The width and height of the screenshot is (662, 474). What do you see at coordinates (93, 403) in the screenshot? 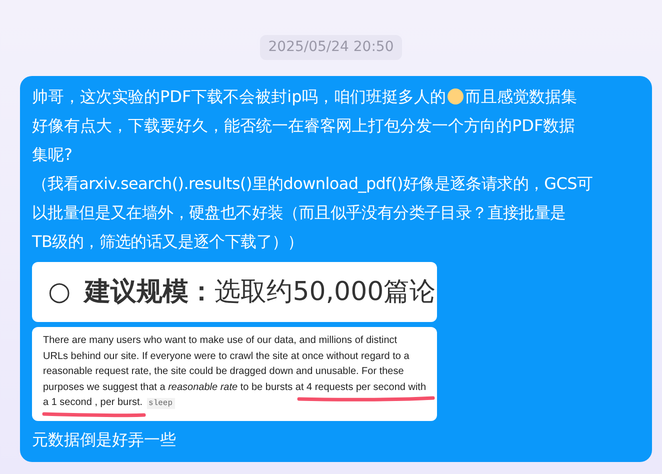
I see `quoted-text: a 1 second , per burst.` at bounding box center [93, 403].